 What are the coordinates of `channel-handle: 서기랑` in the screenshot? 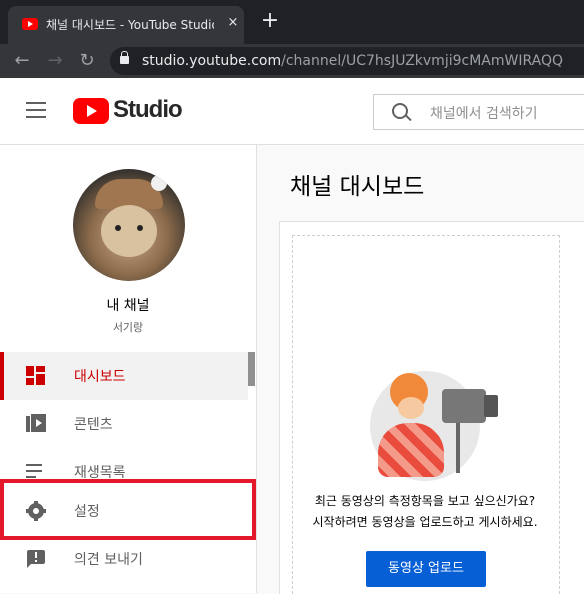 It's located at (128, 327).